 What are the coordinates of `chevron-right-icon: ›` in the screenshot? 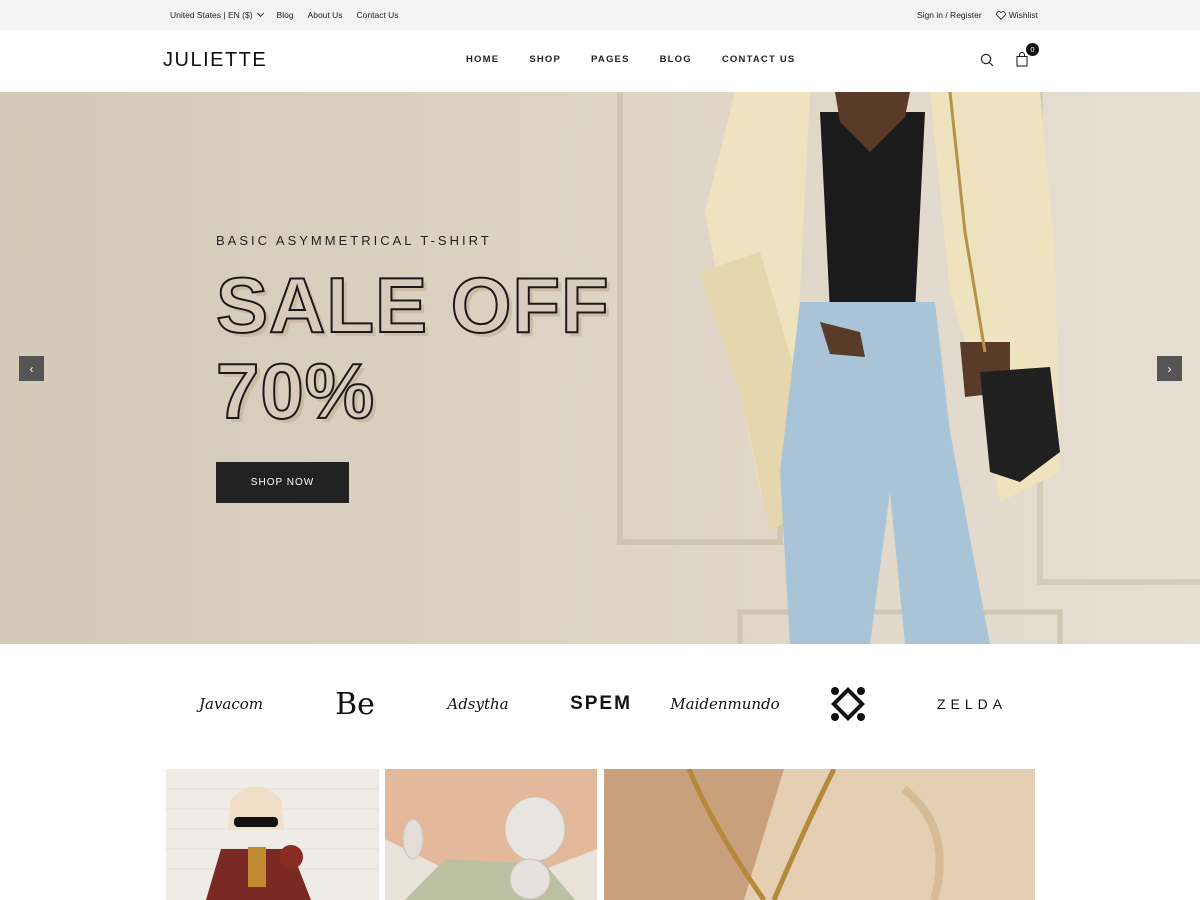 It's located at (1169, 368).